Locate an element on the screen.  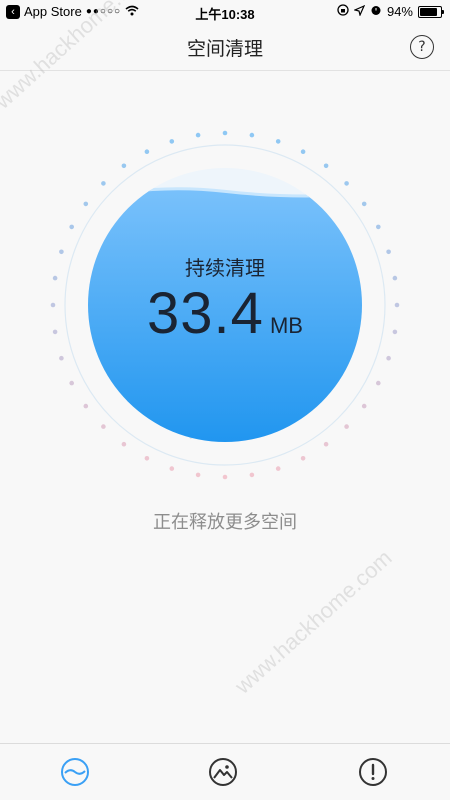
alert-circle-icon is located at coordinates (373, 772).